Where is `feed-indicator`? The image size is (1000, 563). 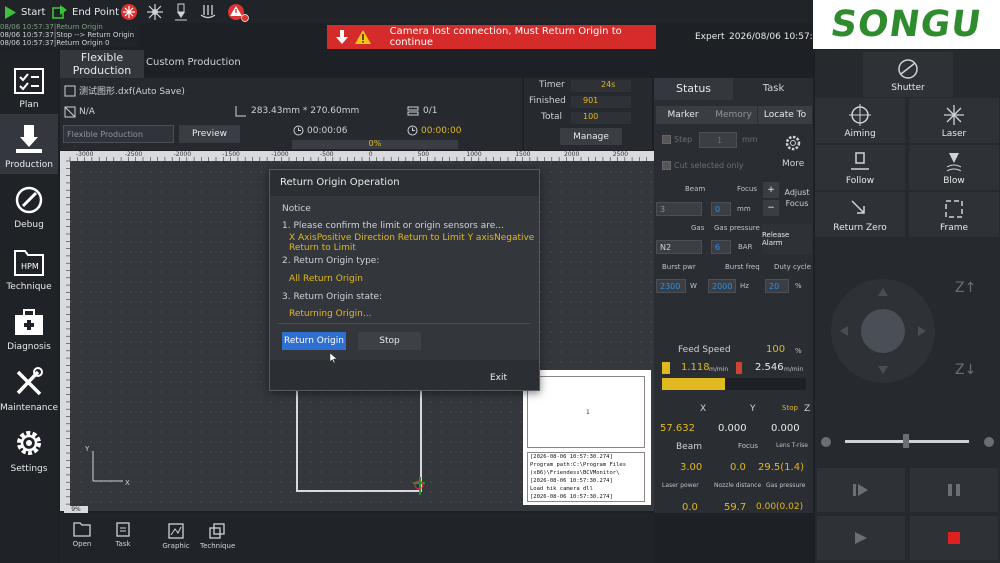 feed-indicator is located at coordinates (666, 368).